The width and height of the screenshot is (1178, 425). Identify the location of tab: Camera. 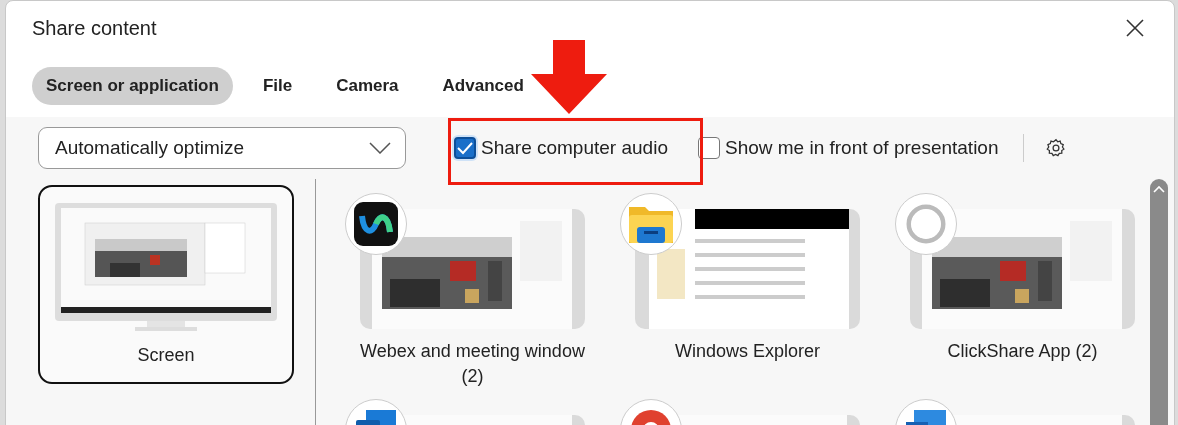
(367, 86).